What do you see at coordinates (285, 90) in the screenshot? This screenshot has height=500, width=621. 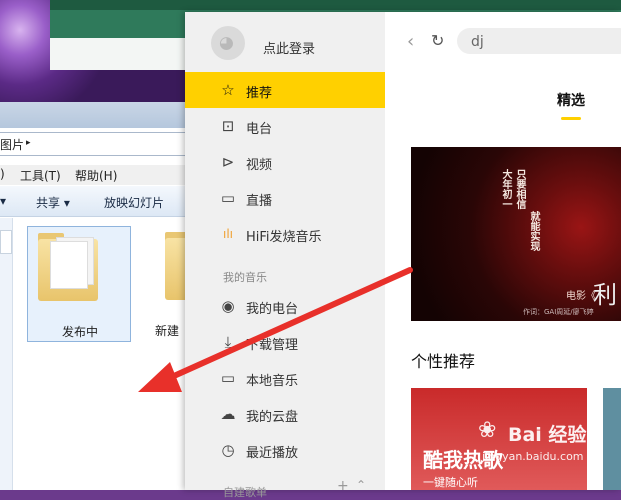 I see `sidebar-item-recommend: ☆ 推荐` at bounding box center [285, 90].